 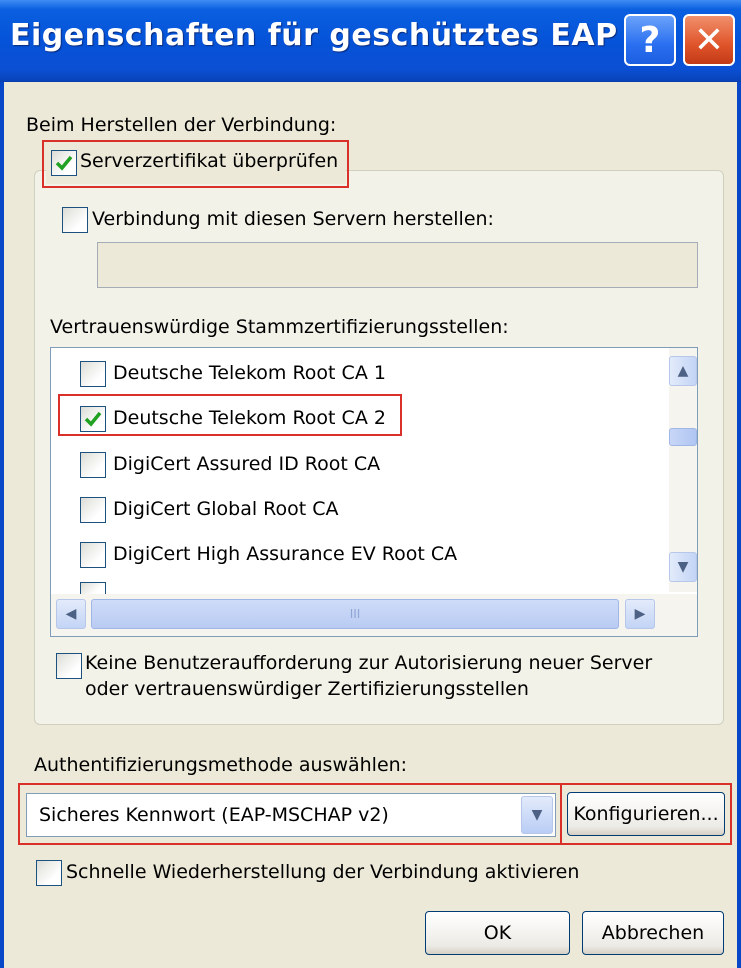 I want to click on checkmark-icon, so click(x=64, y=163).